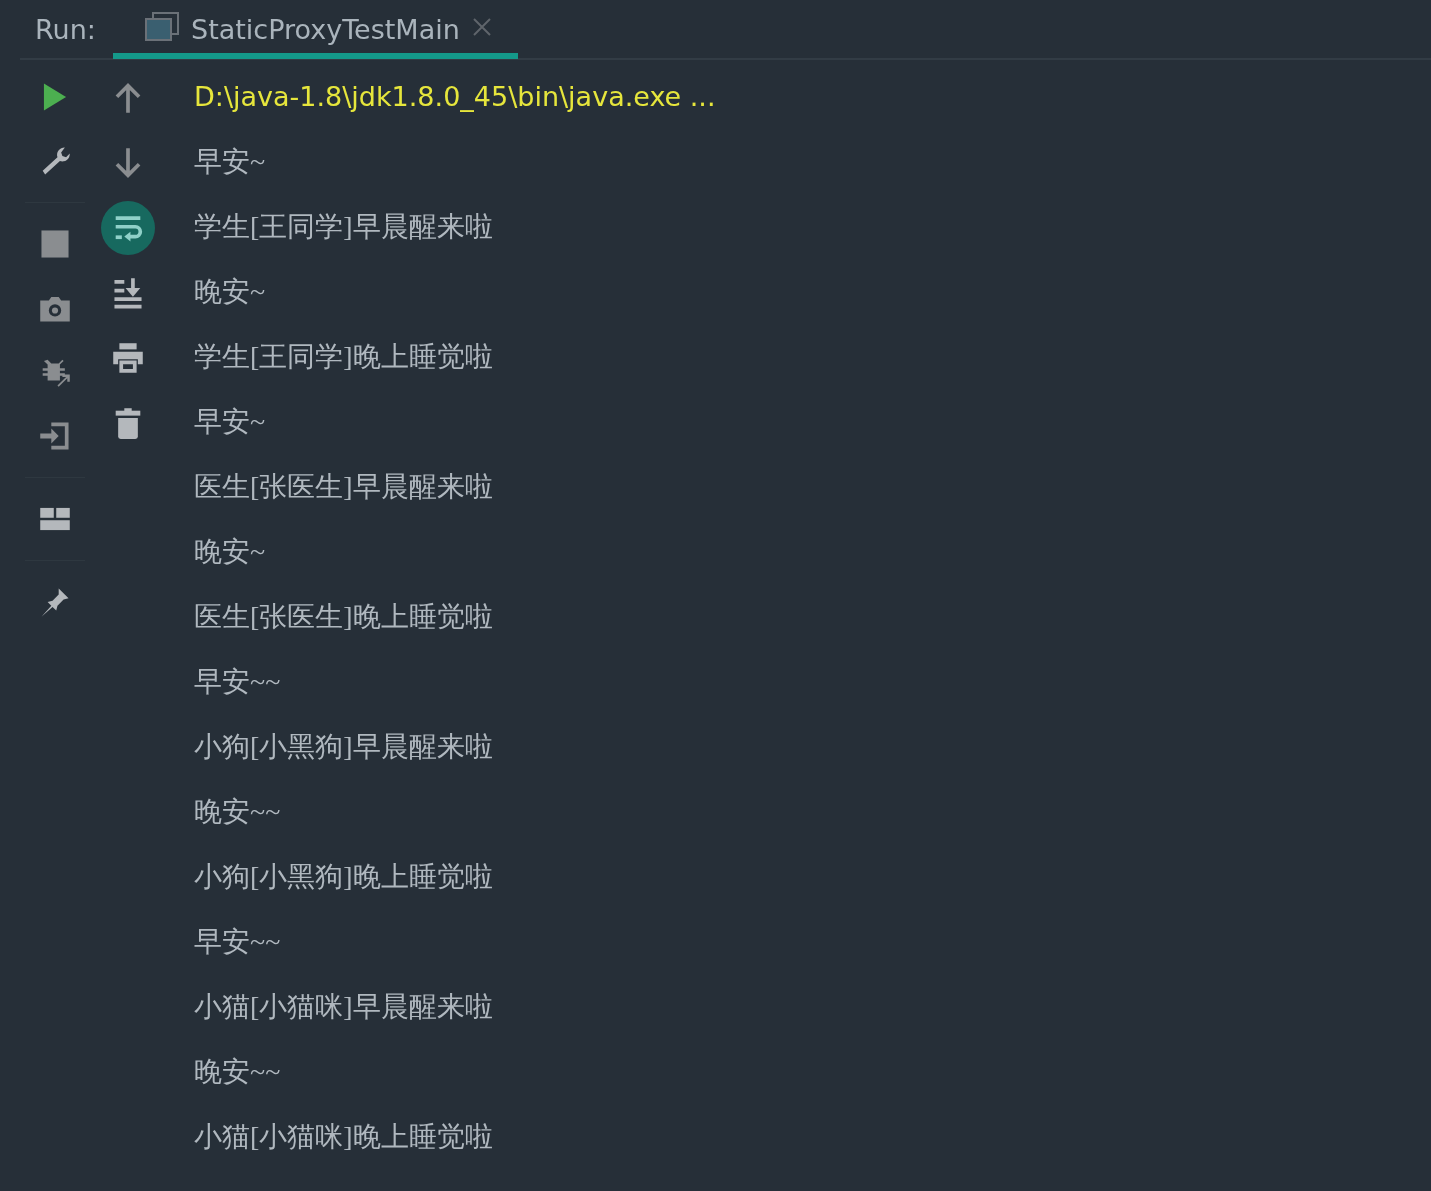  Describe the element at coordinates (344, 487) in the screenshot. I see `console-output-line: 医生[张医生]早晨醒来啦` at that location.